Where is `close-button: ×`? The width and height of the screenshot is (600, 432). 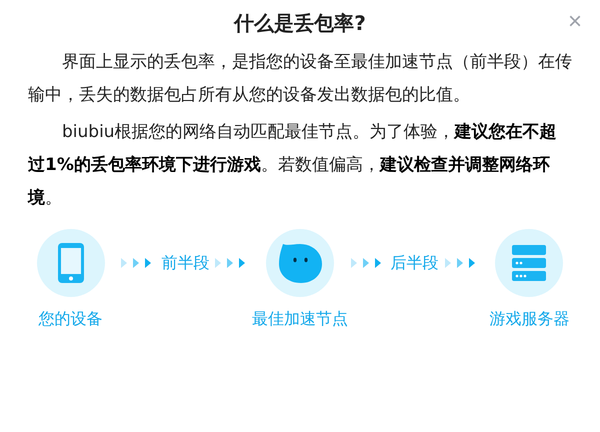 close-button: × is located at coordinates (575, 22).